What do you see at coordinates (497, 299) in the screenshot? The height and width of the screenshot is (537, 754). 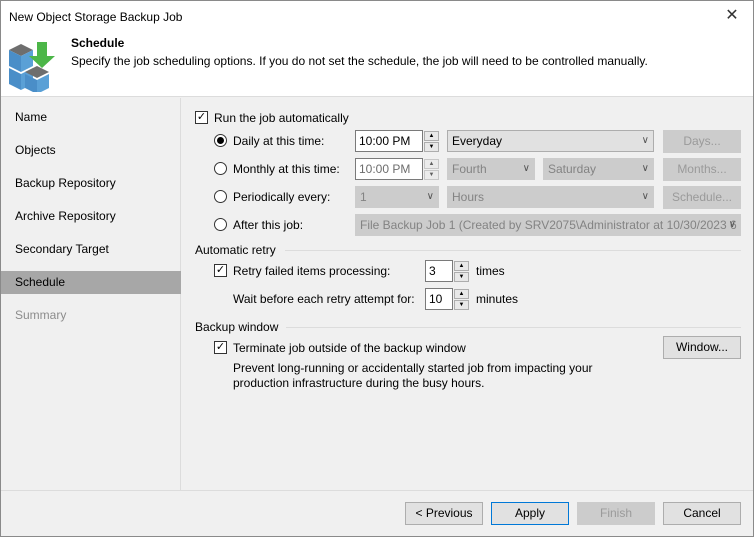 I see `minutes-label: minutes` at bounding box center [497, 299].